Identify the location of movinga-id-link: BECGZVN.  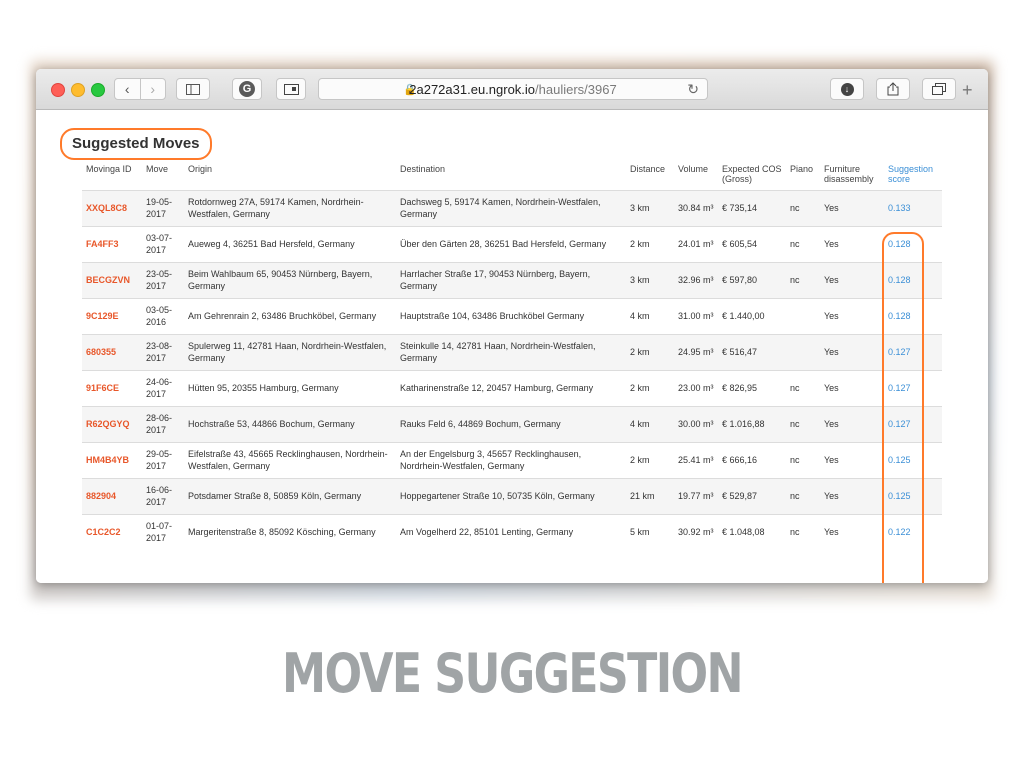
(112, 280).